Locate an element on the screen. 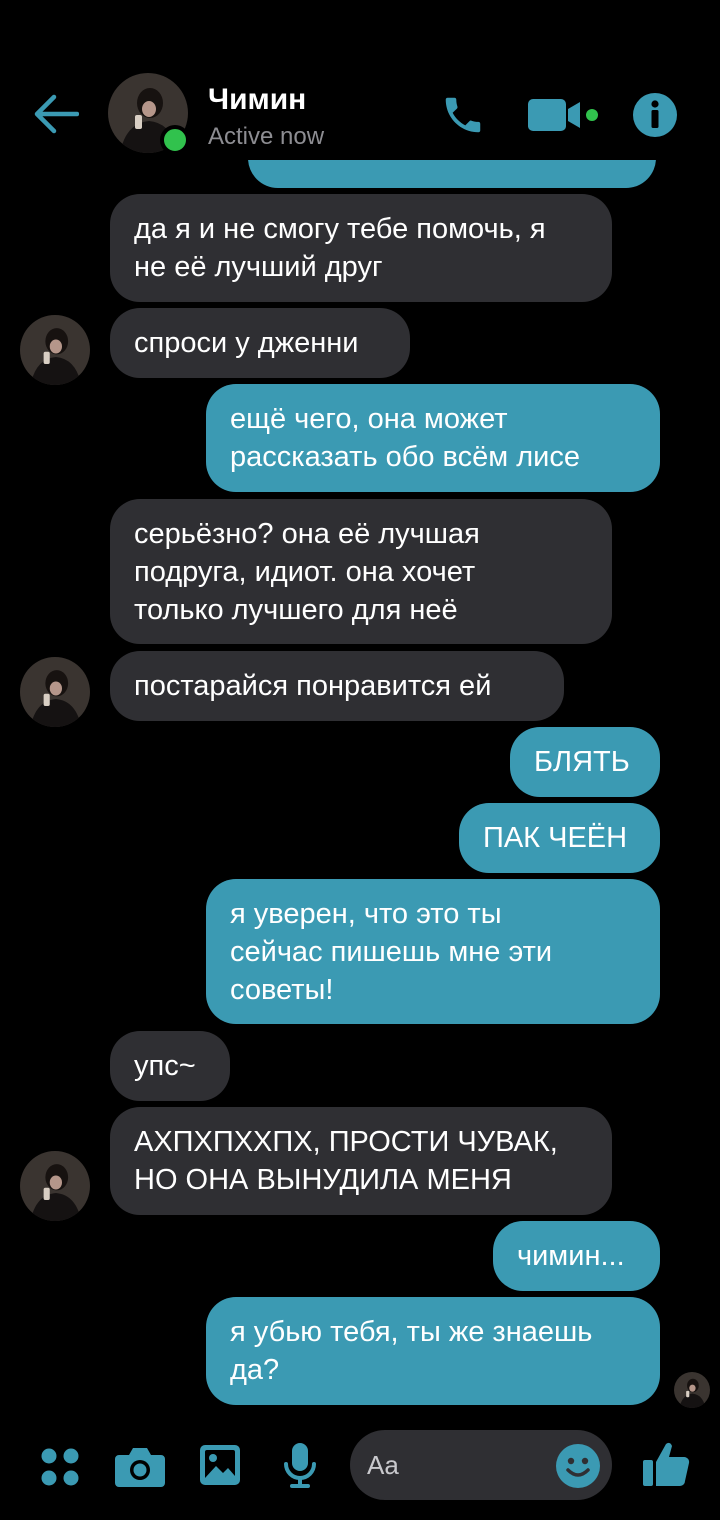  composer-bar: Aa is located at coordinates (360, 1470).